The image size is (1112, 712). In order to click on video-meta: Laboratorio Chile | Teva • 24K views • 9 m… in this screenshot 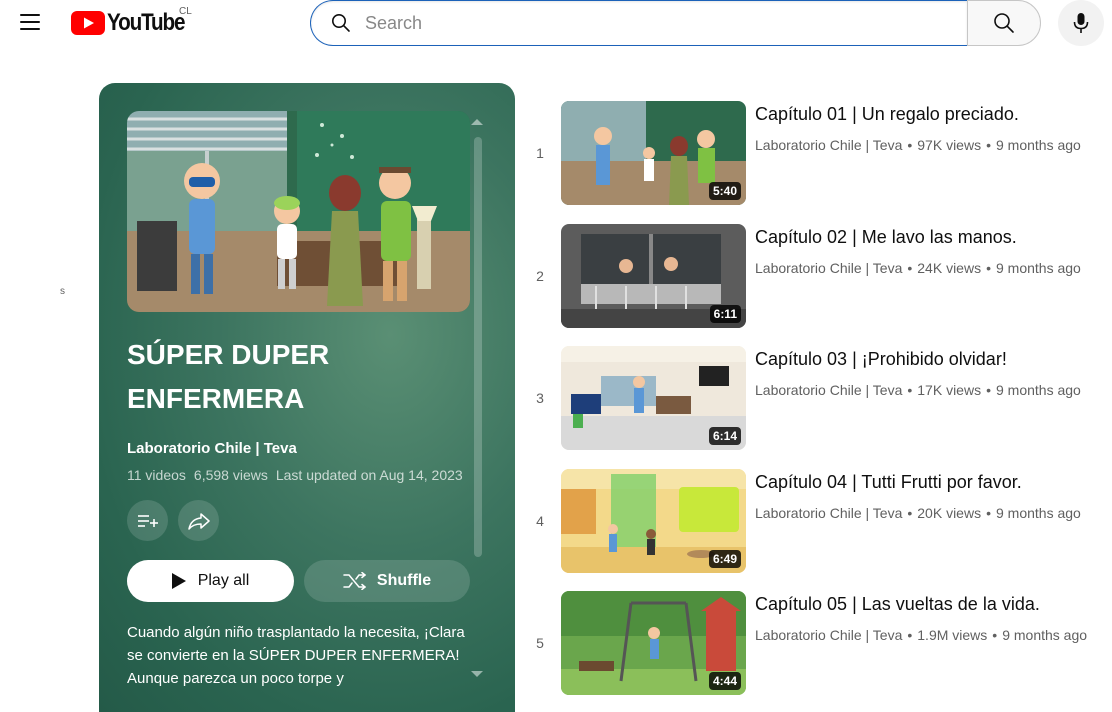, I will do `click(918, 268)`.